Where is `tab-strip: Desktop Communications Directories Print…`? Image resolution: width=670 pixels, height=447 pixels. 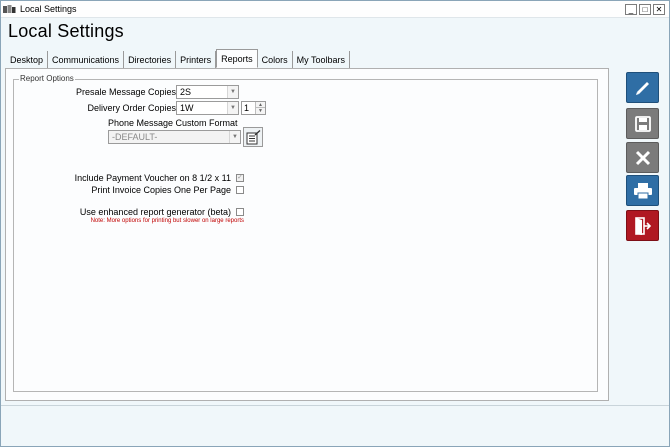
tab-strip: Desktop Communications Directories Print… is located at coordinates (177, 59).